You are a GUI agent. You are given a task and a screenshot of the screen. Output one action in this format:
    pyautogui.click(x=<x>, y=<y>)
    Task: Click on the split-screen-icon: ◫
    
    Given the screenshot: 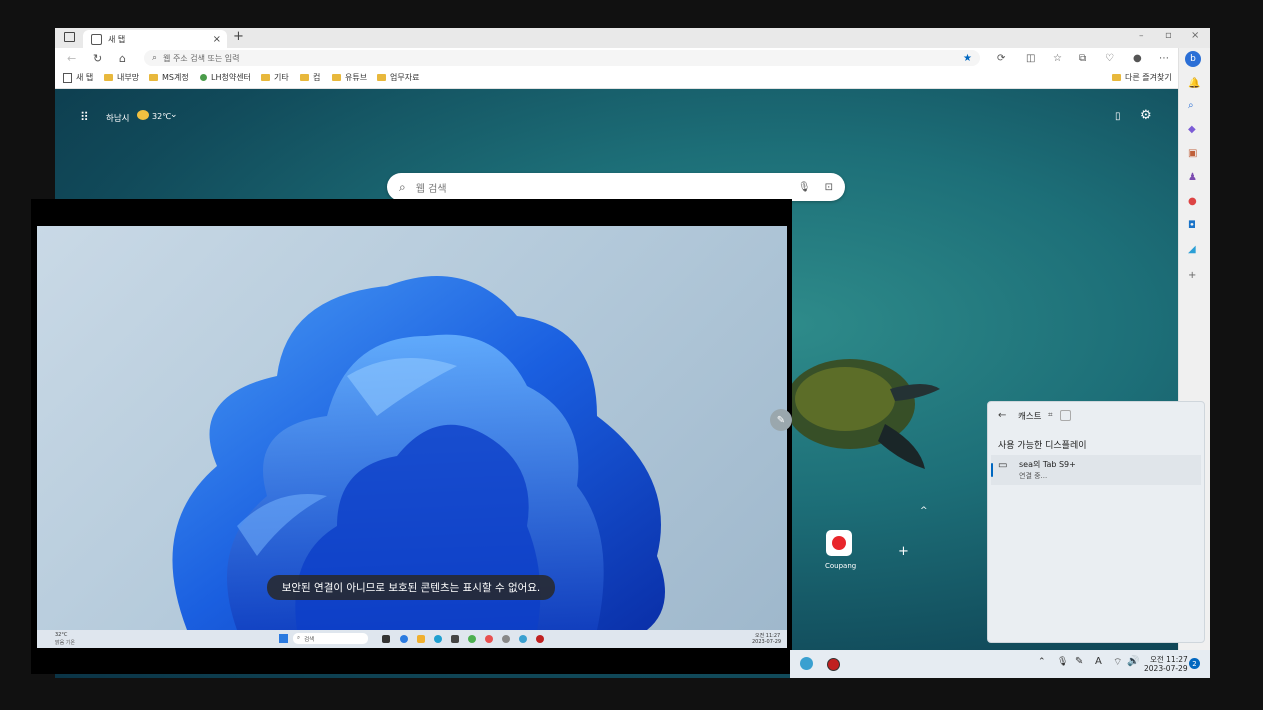 What is the action you would take?
    pyautogui.click(x=1030, y=58)
    